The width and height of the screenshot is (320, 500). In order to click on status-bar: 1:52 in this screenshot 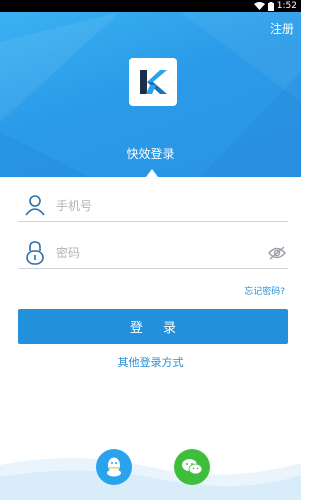, I will do `click(150, 6)`.